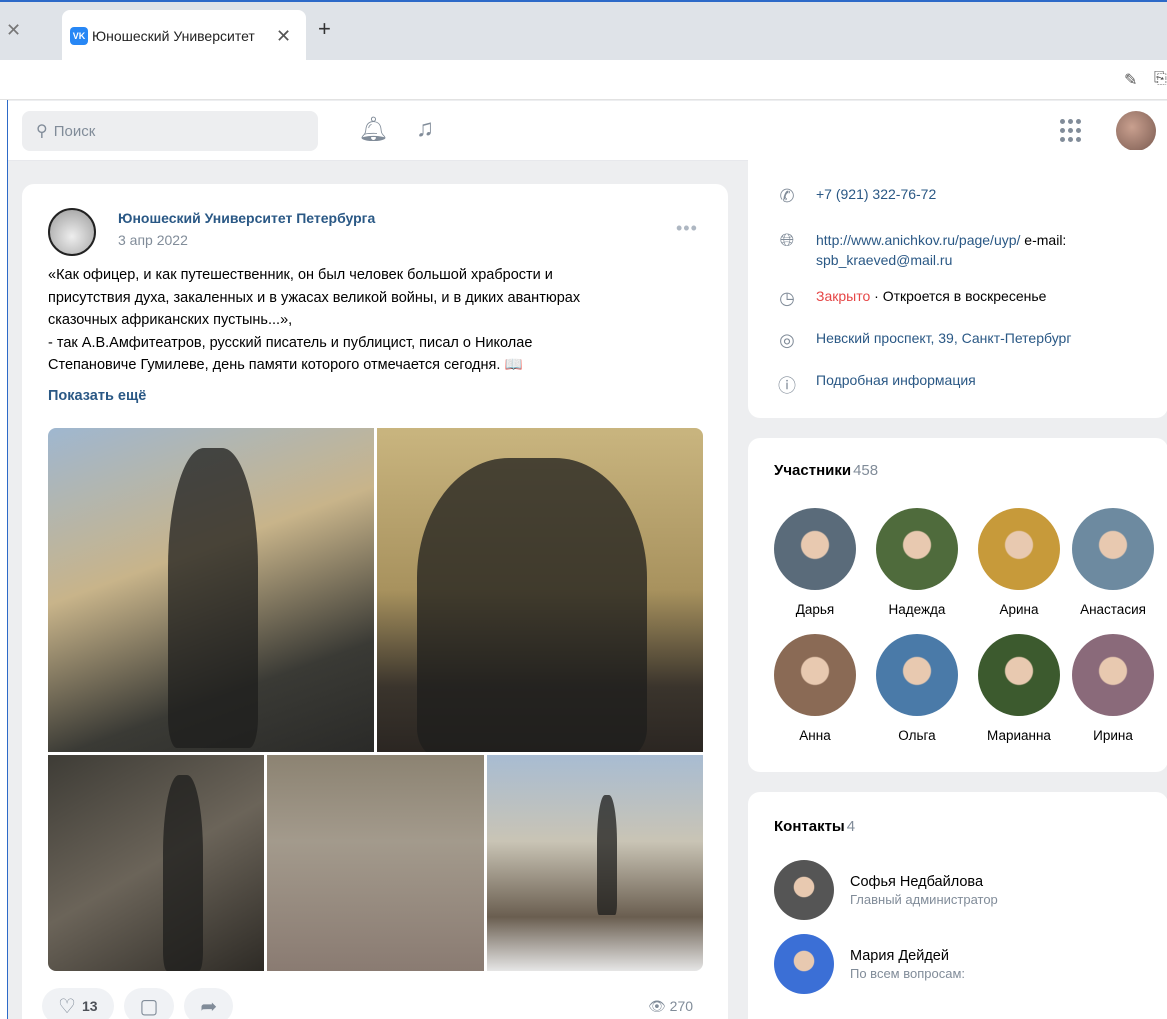 The width and height of the screenshot is (1167, 1019). What do you see at coordinates (814, 826) in the screenshot?
I see `contacts-title: Контакты 4` at bounding box center [814, 826].